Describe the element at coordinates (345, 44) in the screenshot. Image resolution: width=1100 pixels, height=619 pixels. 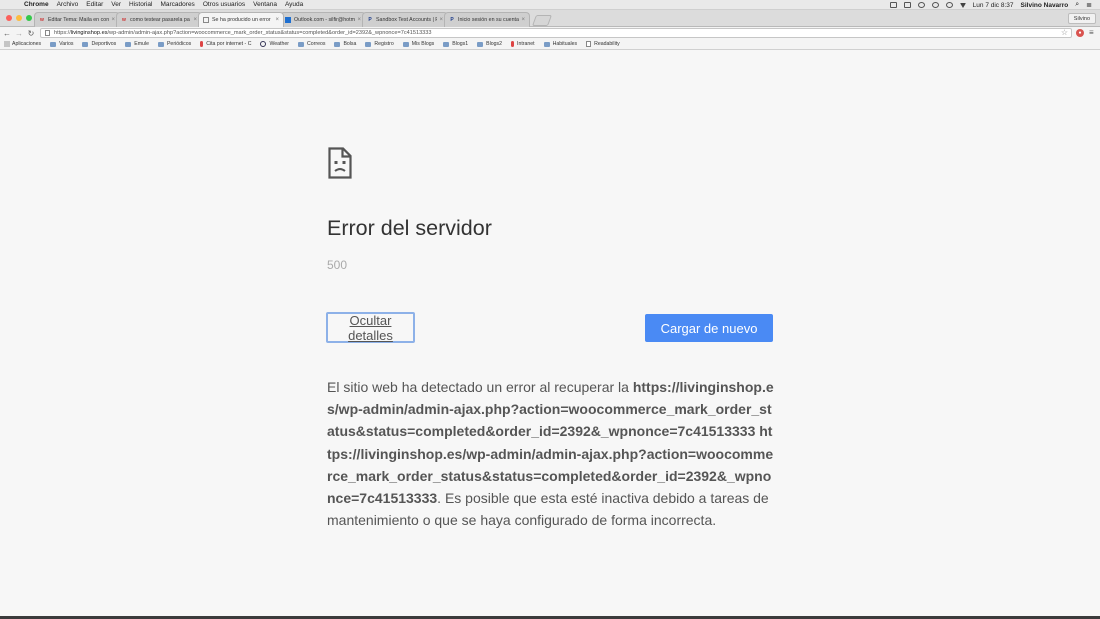
I see `bookmark-item: Bolsa` at that location.